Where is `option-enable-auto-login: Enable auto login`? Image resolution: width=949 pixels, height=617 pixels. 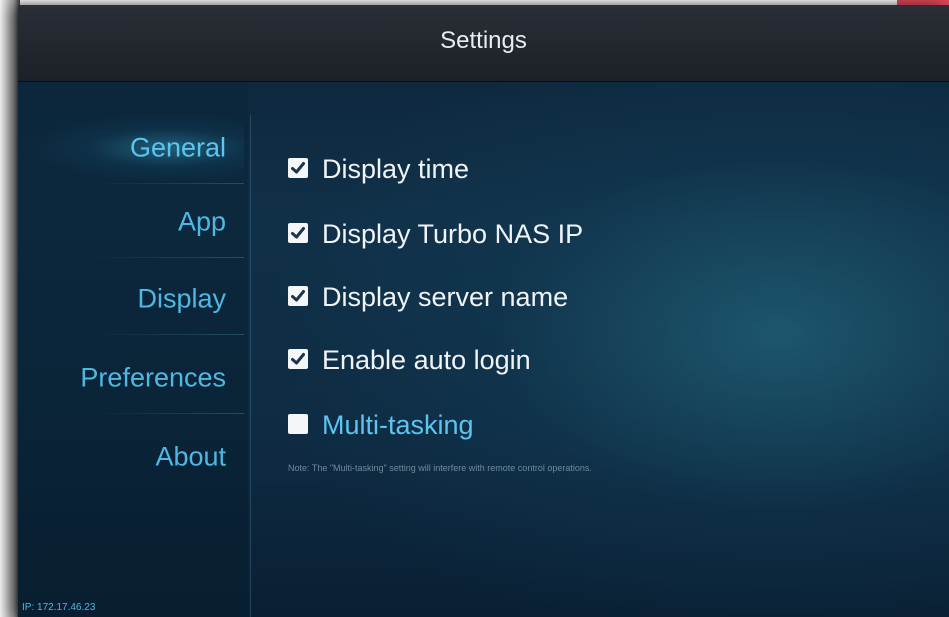 option-enable-auto-login: Enable auto login is located at coordinates (588, 360).